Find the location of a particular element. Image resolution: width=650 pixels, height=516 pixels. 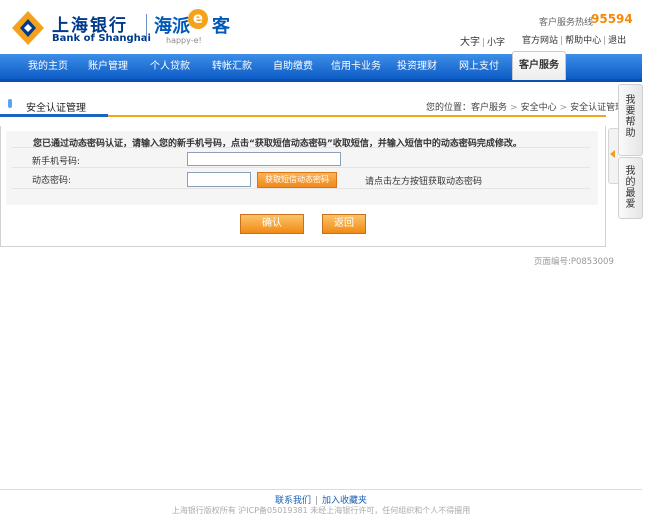

font-size-switch: 大字 | 小字 is located at coordinates (482, 40).